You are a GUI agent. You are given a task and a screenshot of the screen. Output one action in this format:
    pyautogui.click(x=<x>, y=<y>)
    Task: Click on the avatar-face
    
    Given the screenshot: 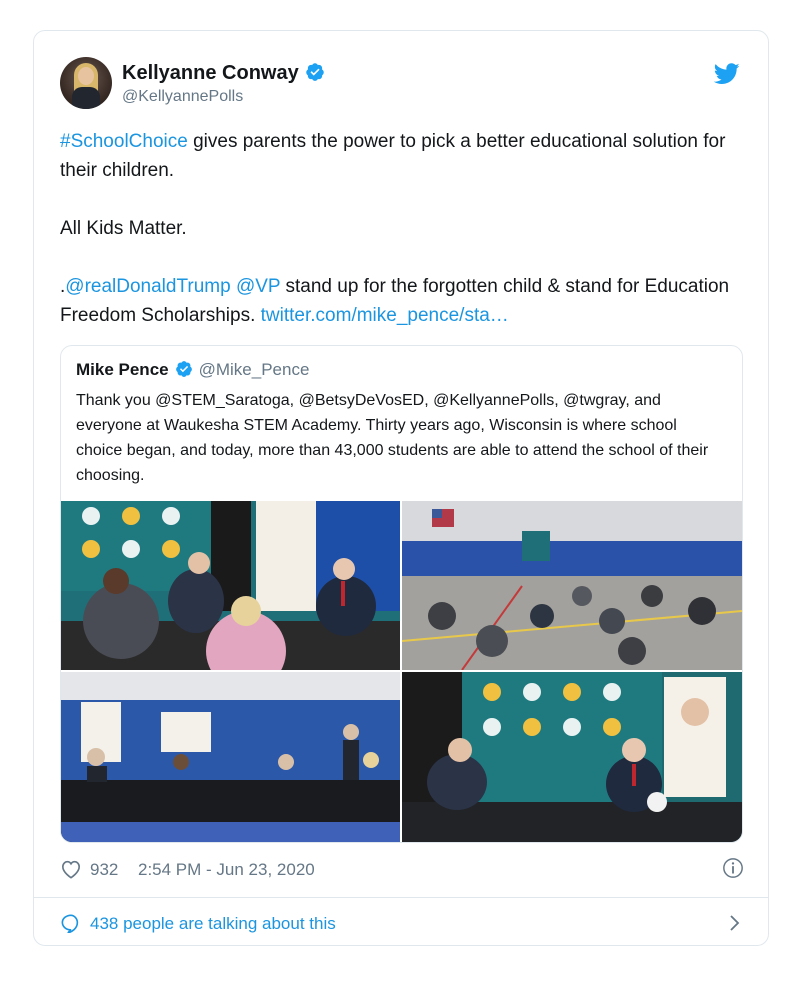 What is the action you would take?
    pyautogui.click(x=86, y=76)
    